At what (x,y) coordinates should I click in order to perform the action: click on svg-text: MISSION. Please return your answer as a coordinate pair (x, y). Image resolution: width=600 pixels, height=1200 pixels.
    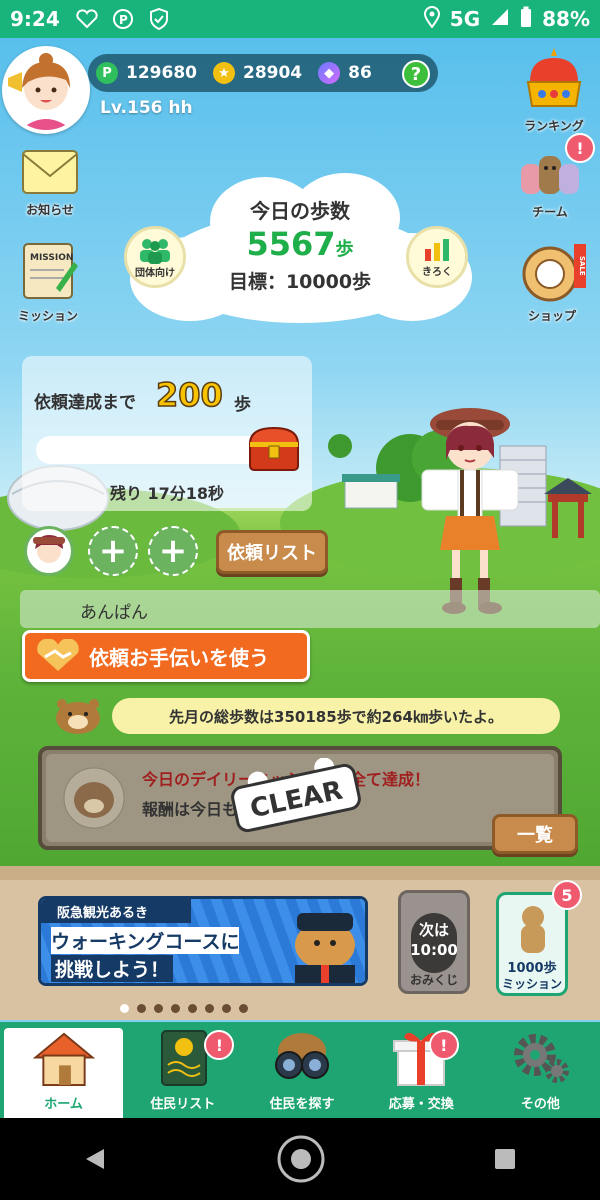
    Looking at the image, I should click on (51, 258).